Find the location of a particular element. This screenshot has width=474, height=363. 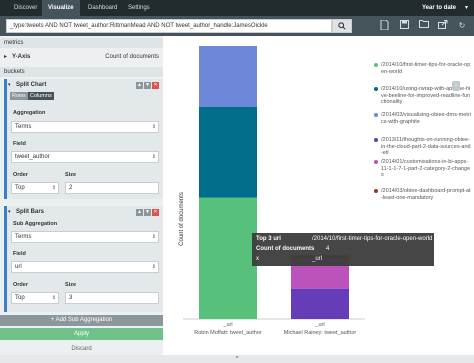

category-label: Robin Moffatt: tweet_author is located at coordinates (228, 333).